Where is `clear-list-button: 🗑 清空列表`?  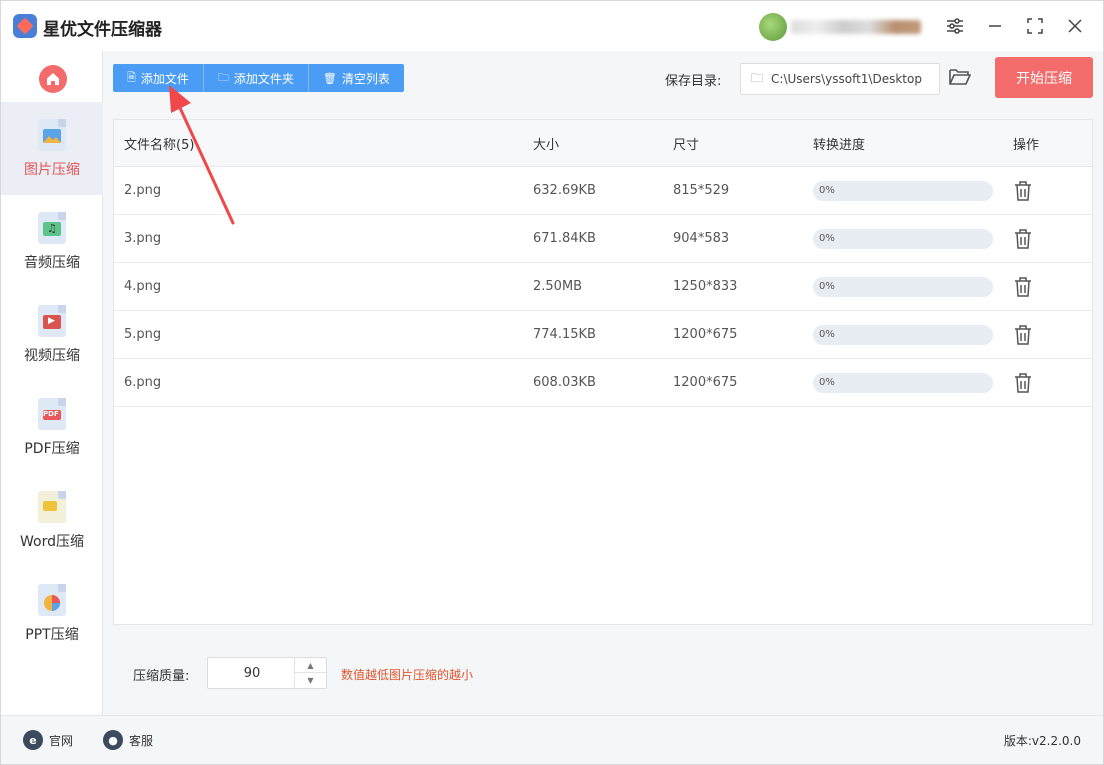 clear-list-button: 🗑 清空列表 is located at coordinates (356, 78).